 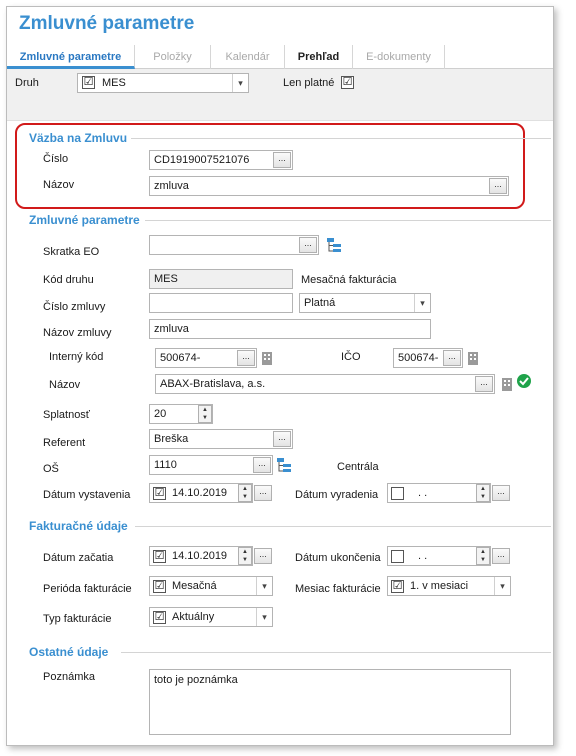 What do you see at coordinates (280, 95) in the screenshot?
I see `filter-toolbar: Druh ☑ MES ▾ Len platné ☑` at bounding box center [280, 95].